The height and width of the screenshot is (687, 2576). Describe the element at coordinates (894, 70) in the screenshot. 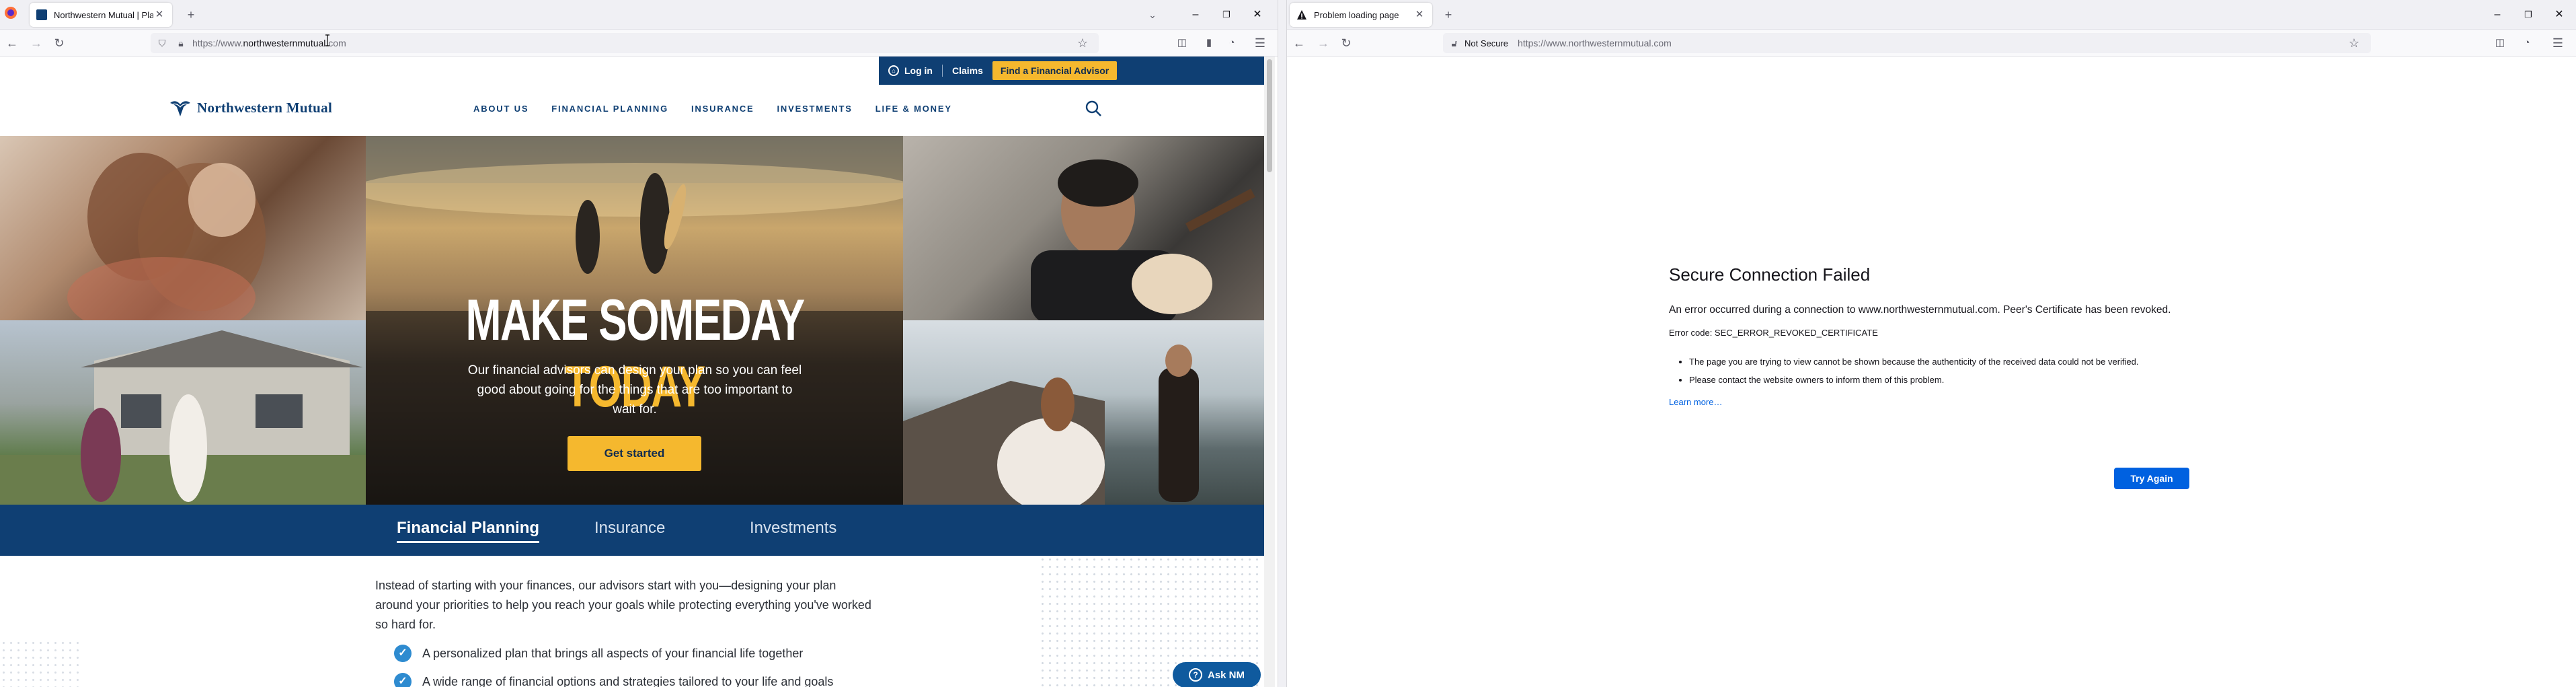

I see `lock-icon: ⌂` at that location.